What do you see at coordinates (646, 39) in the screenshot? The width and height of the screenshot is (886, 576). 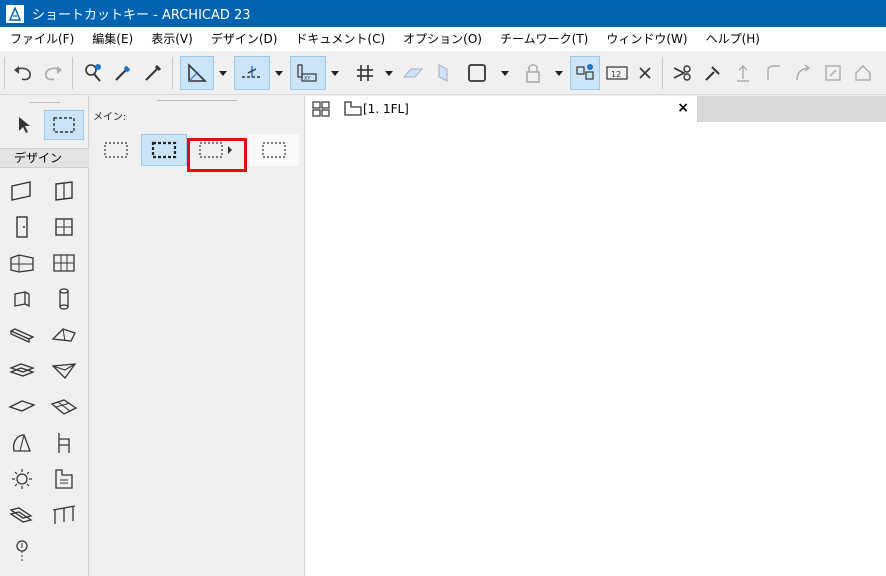 I see `menu-window: ウィンドウ(W)` at bounding box center [646, 39].